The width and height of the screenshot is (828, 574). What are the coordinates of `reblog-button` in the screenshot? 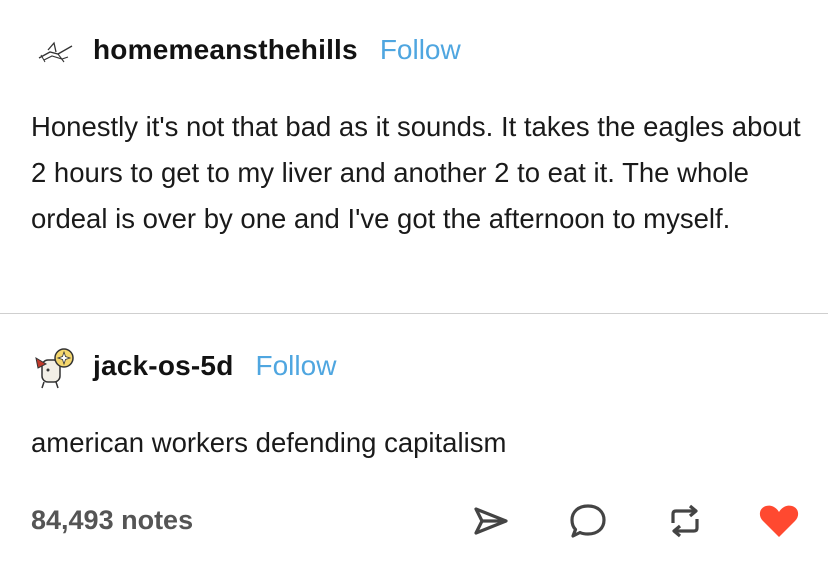 It's located at (685, 521).